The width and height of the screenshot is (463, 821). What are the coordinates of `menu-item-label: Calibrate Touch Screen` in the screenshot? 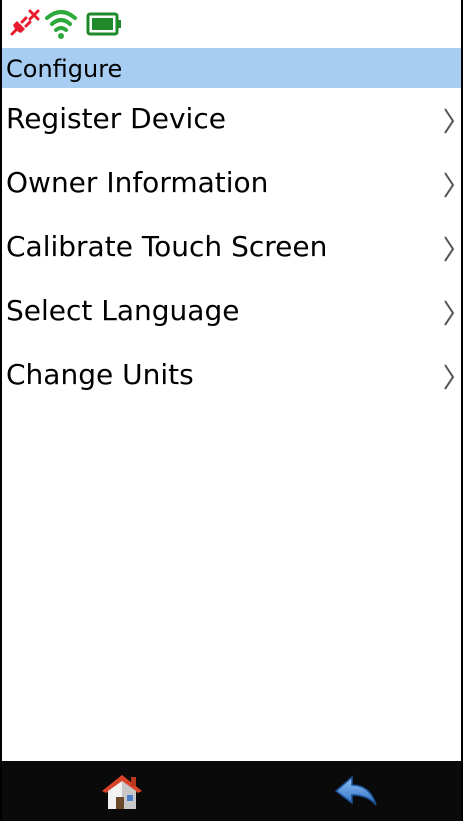 It's located at (167, 246).